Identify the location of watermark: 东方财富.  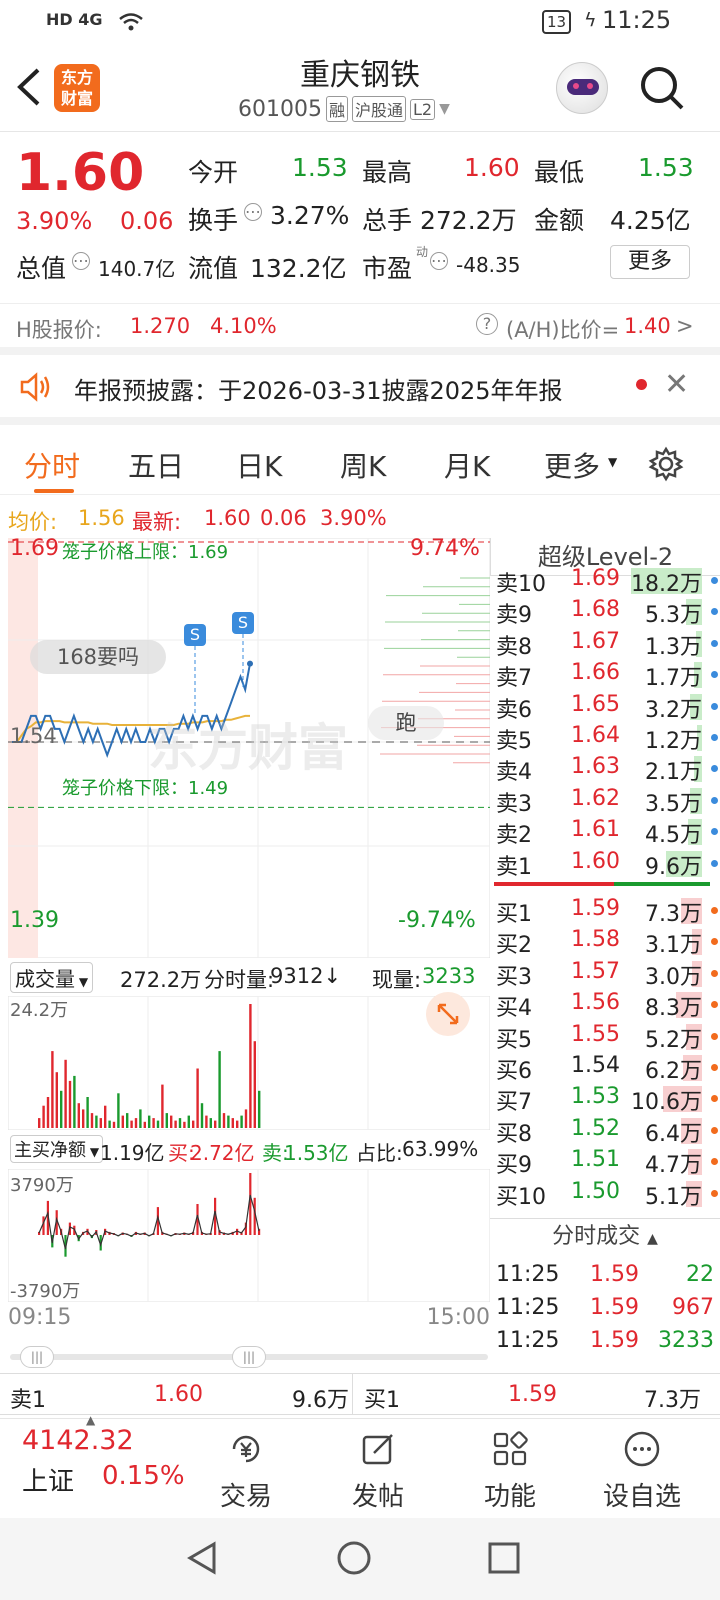
(248, 748).